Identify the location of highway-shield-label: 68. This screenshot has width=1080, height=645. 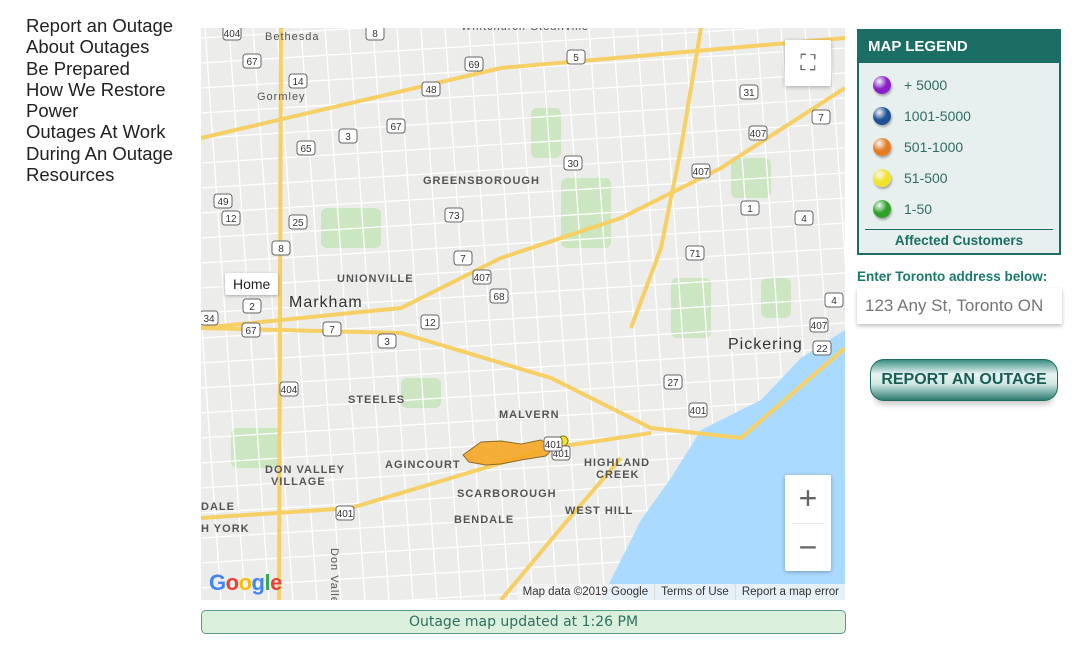
(499, 297).